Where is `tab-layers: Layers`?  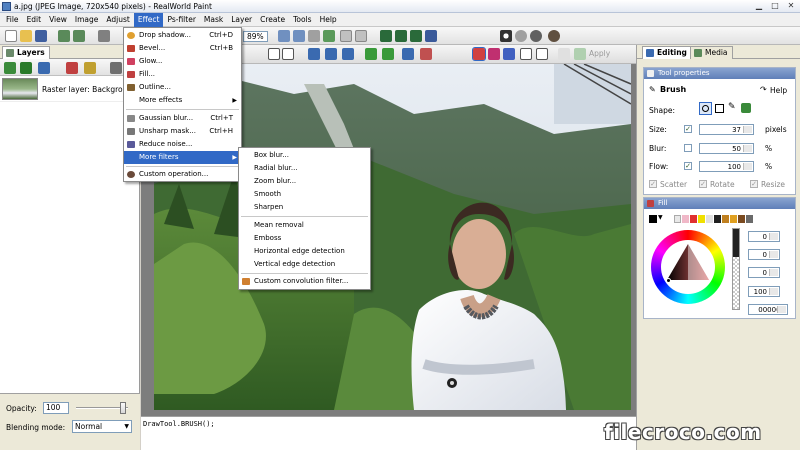
tab-layers: Layers is located at coordinates (26, 52).